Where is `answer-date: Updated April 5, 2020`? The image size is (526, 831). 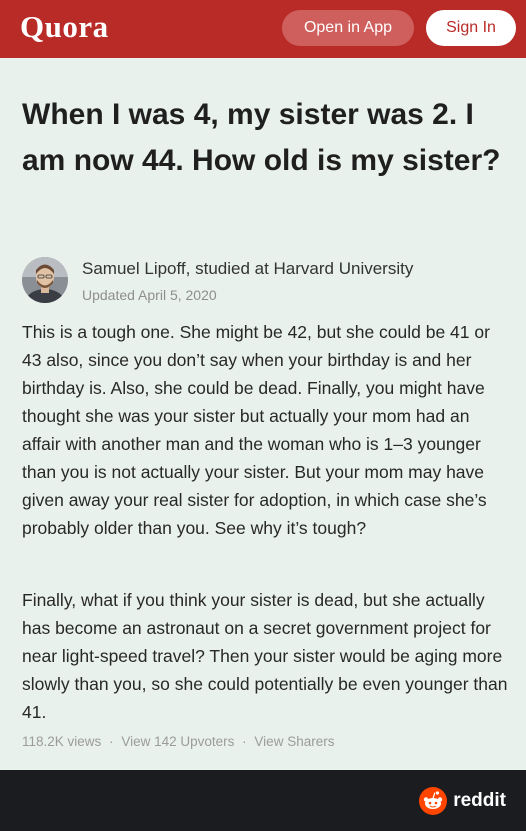 answer-date: Updated April 5, 2020 is located at coordinates (149, 295).